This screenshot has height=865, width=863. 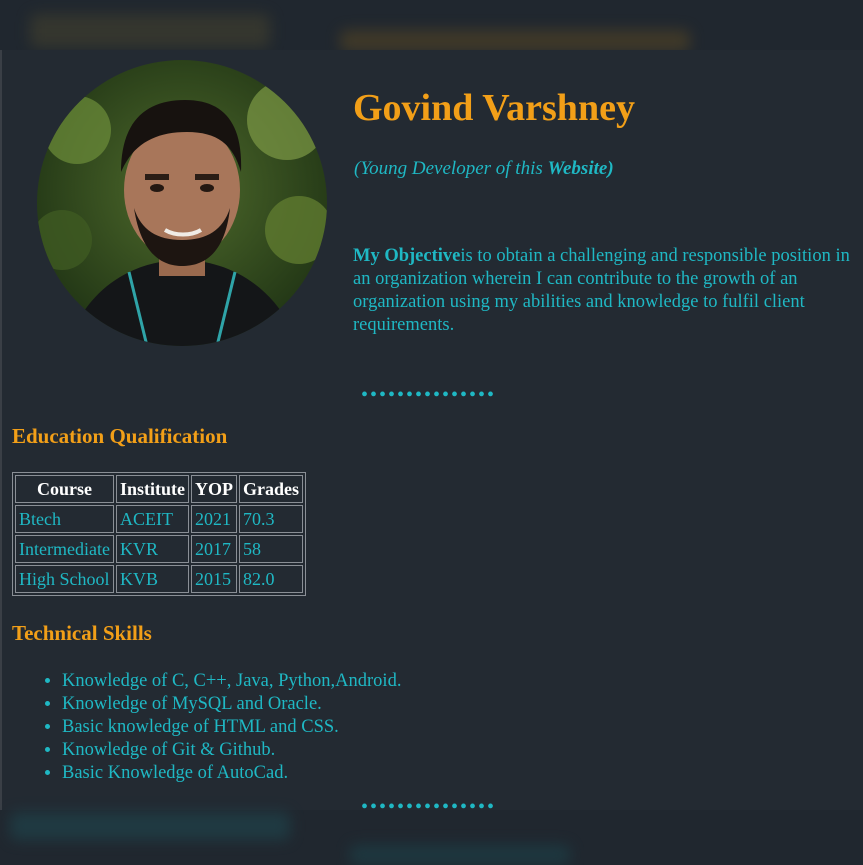 What do you see at coordinates (120, 436) in the screenshot?
I see `education-heading: Education Qualification` at bounding box center [120, 436].